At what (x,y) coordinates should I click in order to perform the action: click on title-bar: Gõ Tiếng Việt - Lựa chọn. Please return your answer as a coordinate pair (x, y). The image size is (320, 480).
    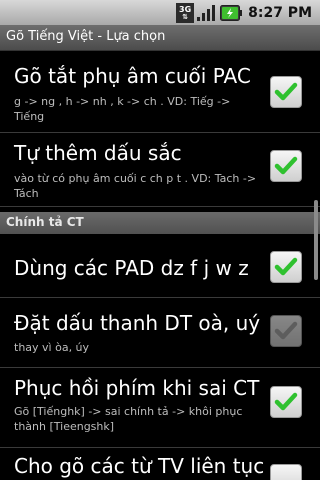
    Looking at the image, I should click on (160, 38).